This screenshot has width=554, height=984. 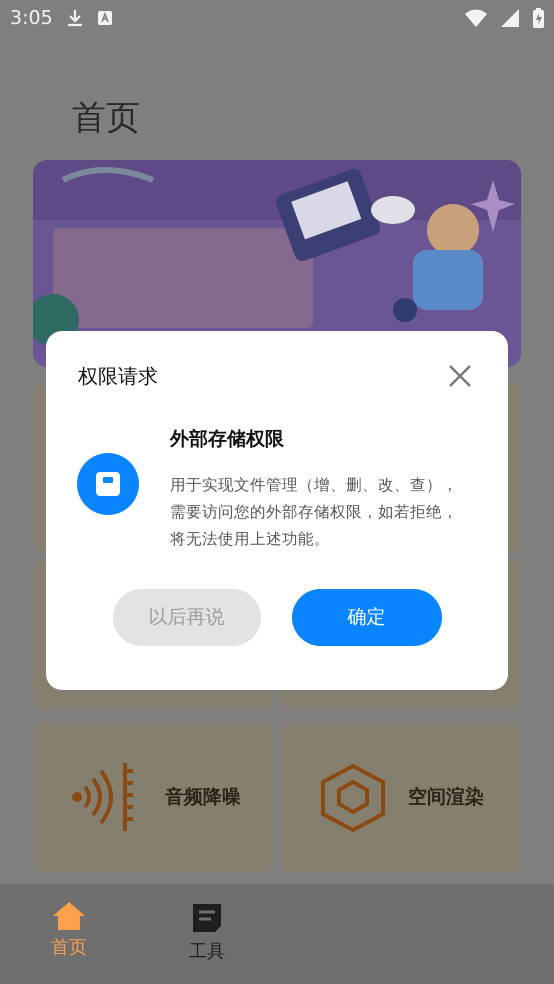 What do you see at coordinates (510, 18) in the screenshot?
I see `signal-icon` at bounding box center [510, 18].